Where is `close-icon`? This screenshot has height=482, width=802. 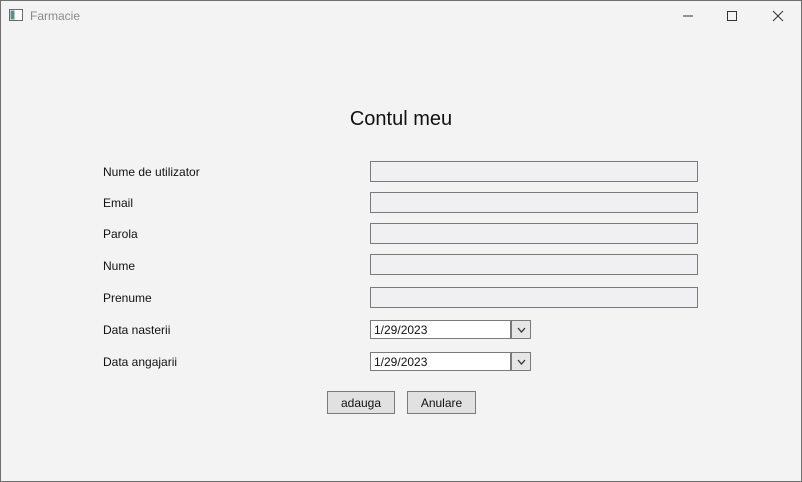 close-icon is located at coordinates (778, 16).